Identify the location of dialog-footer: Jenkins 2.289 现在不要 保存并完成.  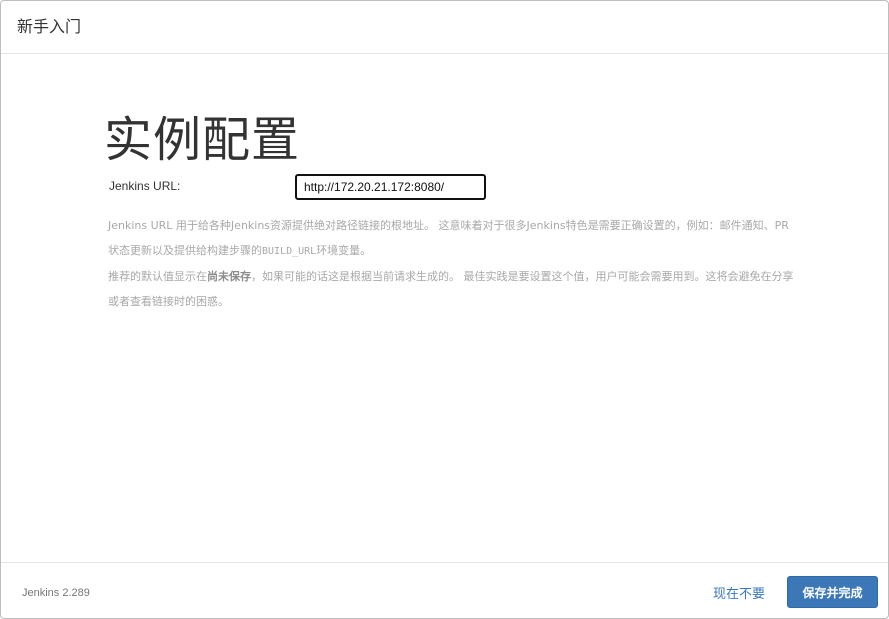
(444, 590).